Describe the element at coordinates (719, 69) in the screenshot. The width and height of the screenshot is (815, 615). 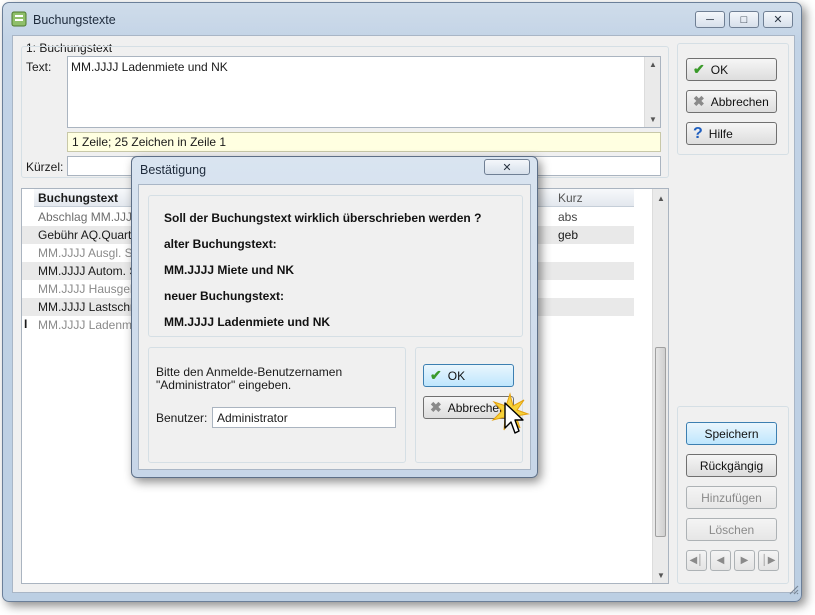
I see `ok-button-label: OK` at that location.